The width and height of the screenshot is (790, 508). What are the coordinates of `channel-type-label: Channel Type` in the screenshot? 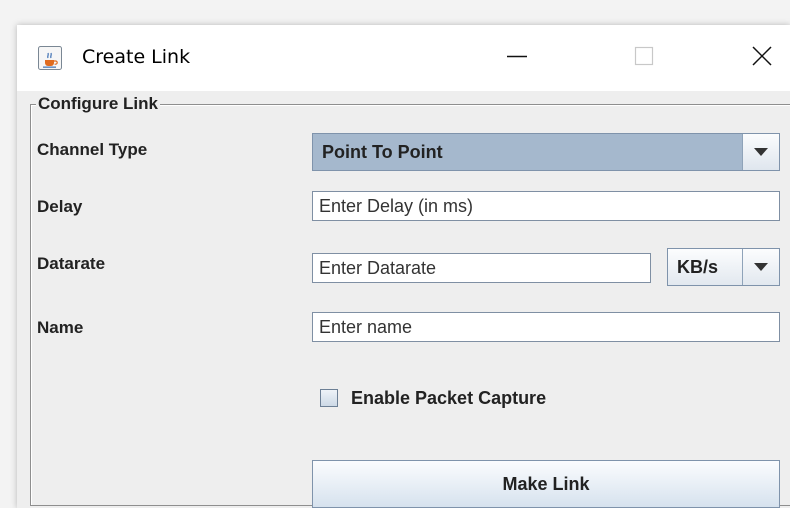 It's located at (92, 149).